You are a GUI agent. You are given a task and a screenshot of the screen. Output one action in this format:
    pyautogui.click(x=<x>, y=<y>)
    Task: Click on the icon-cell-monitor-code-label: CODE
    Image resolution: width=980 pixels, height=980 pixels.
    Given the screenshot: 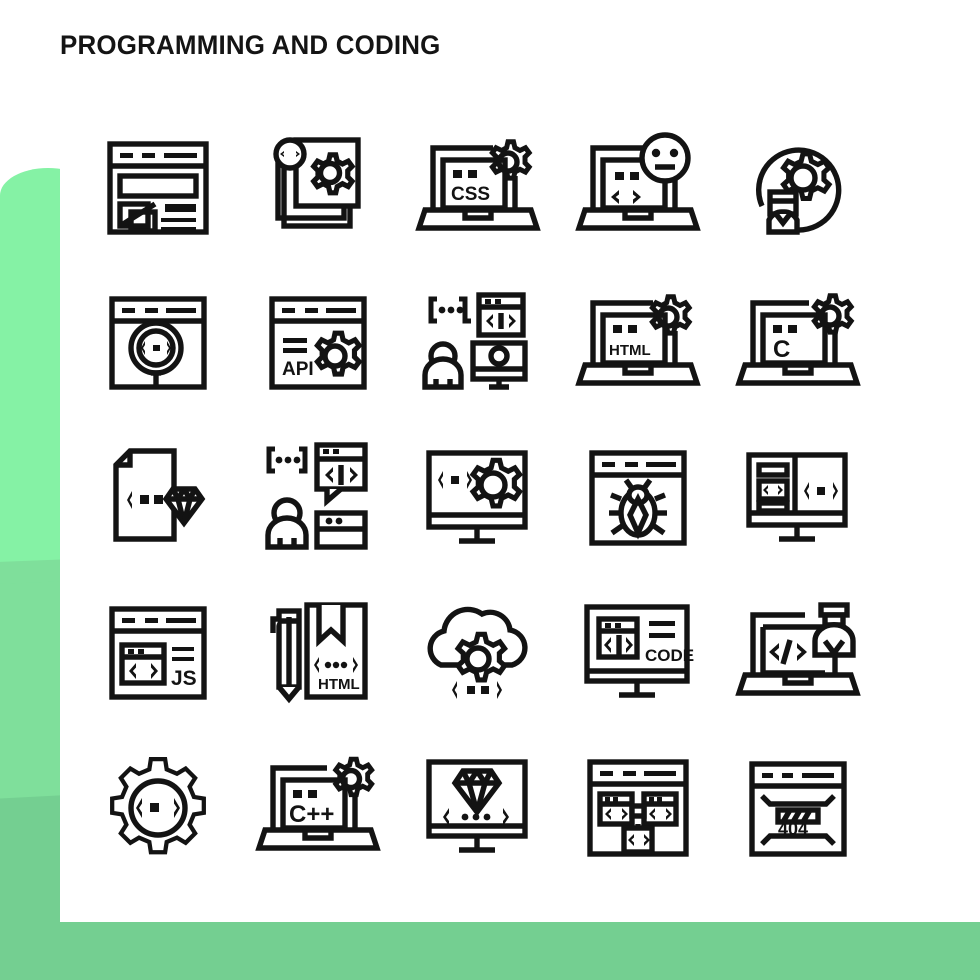 What is the action you would take?
    pyautogui.click(x=638, y=652)
    